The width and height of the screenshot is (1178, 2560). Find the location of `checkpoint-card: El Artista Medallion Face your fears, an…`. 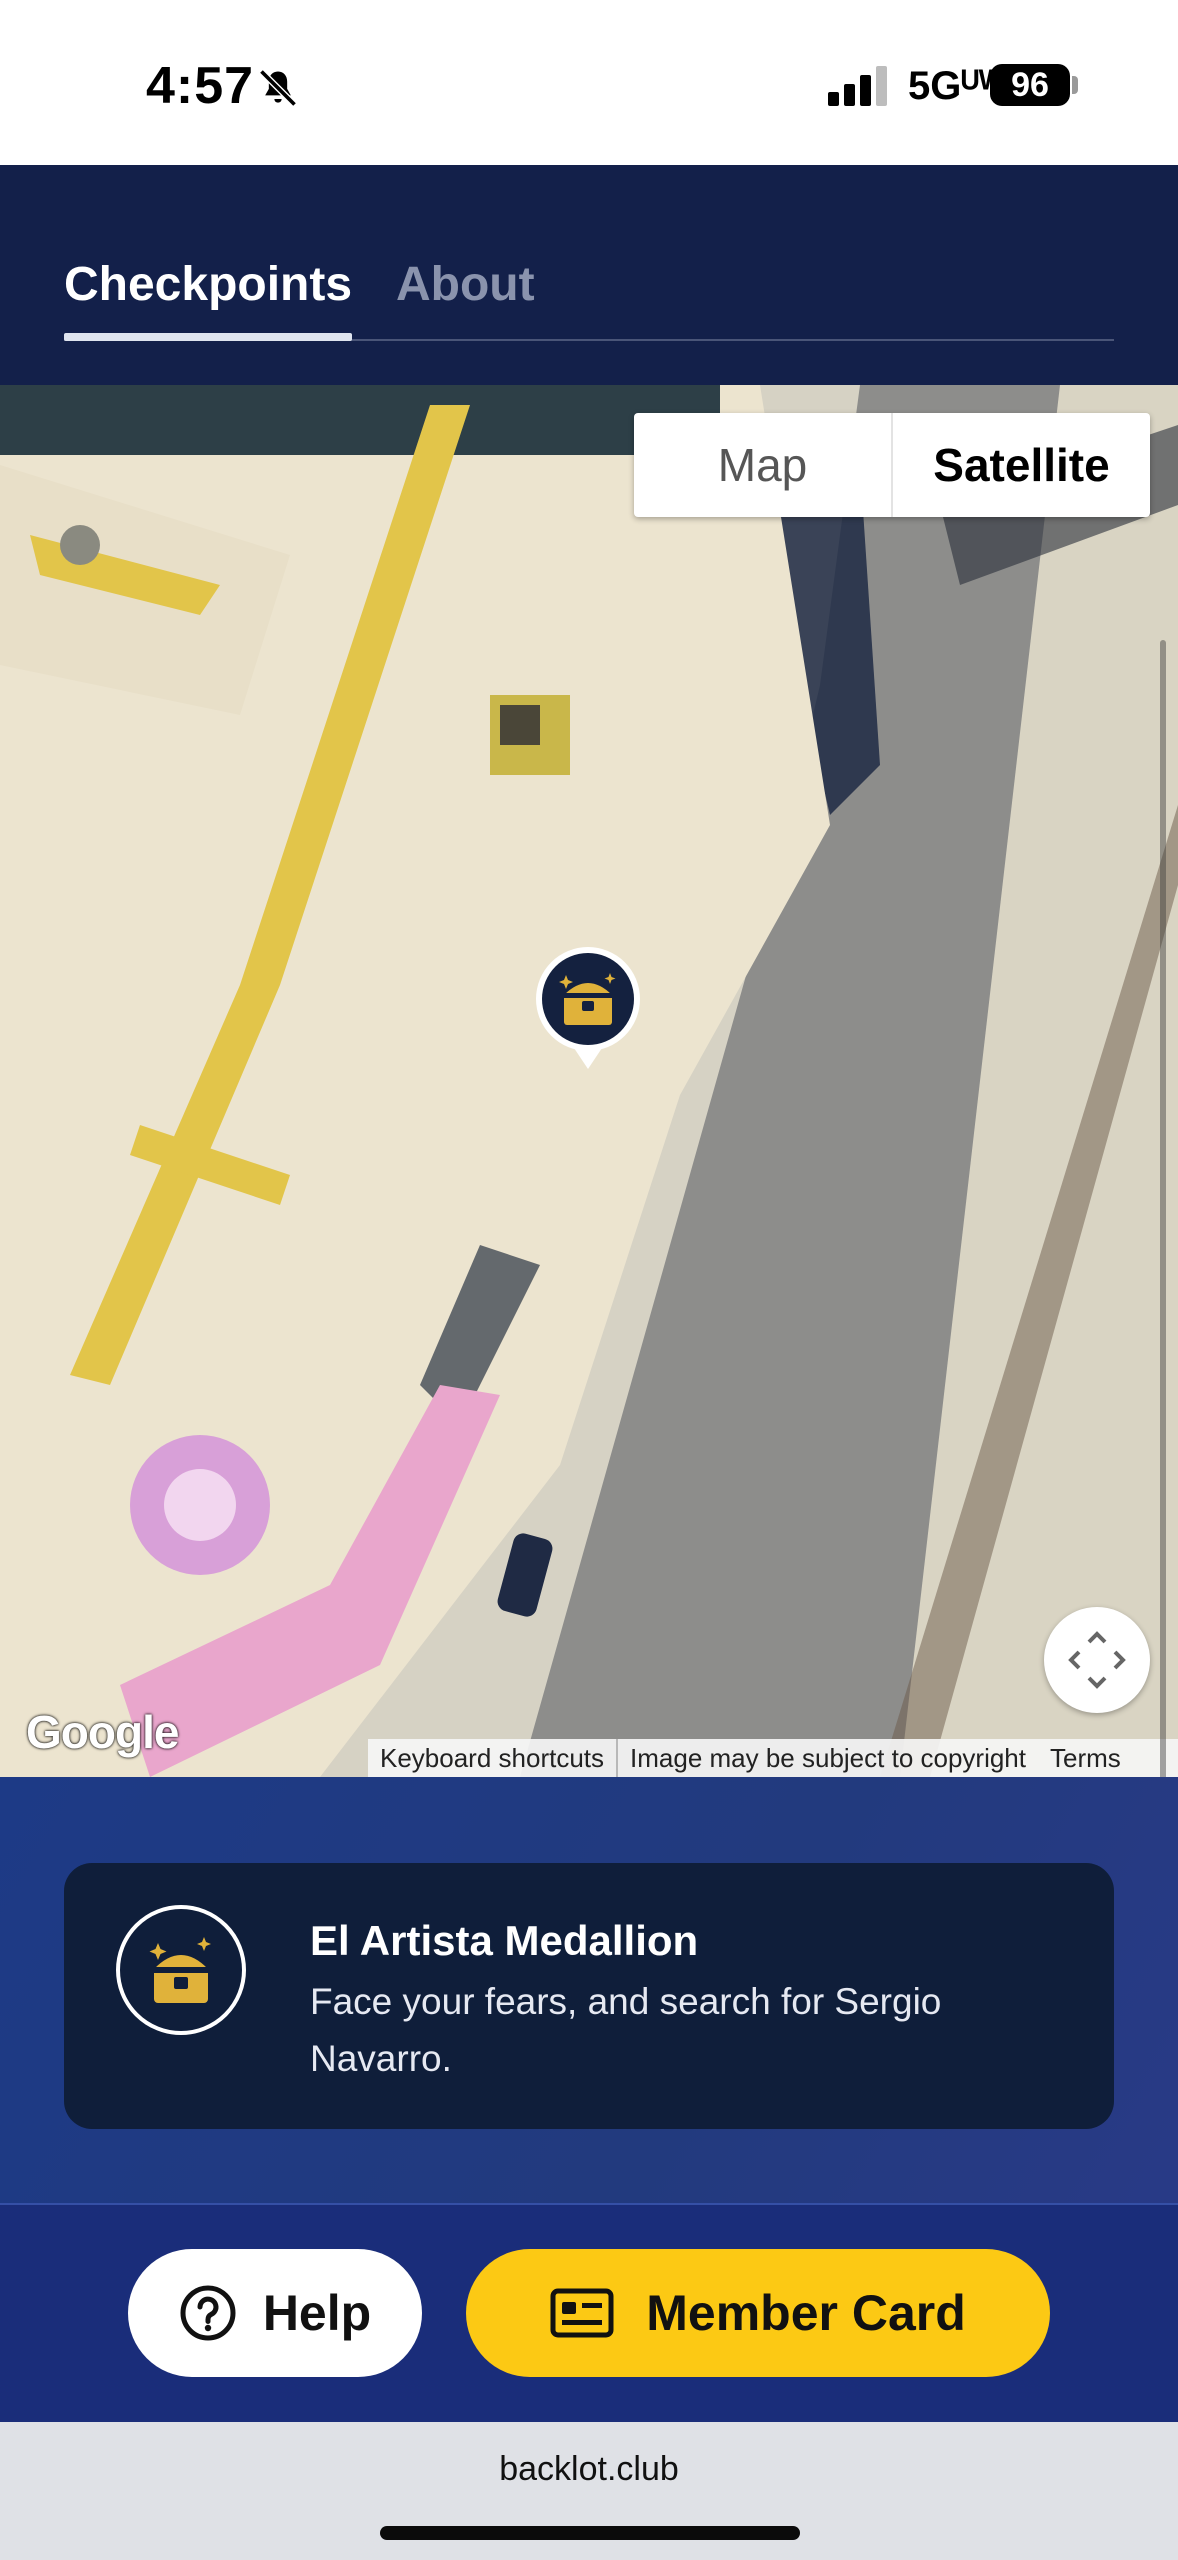

checkpoint-card: El Artista Medallion Face your fears, an… is located at coordinates (589, 1996).